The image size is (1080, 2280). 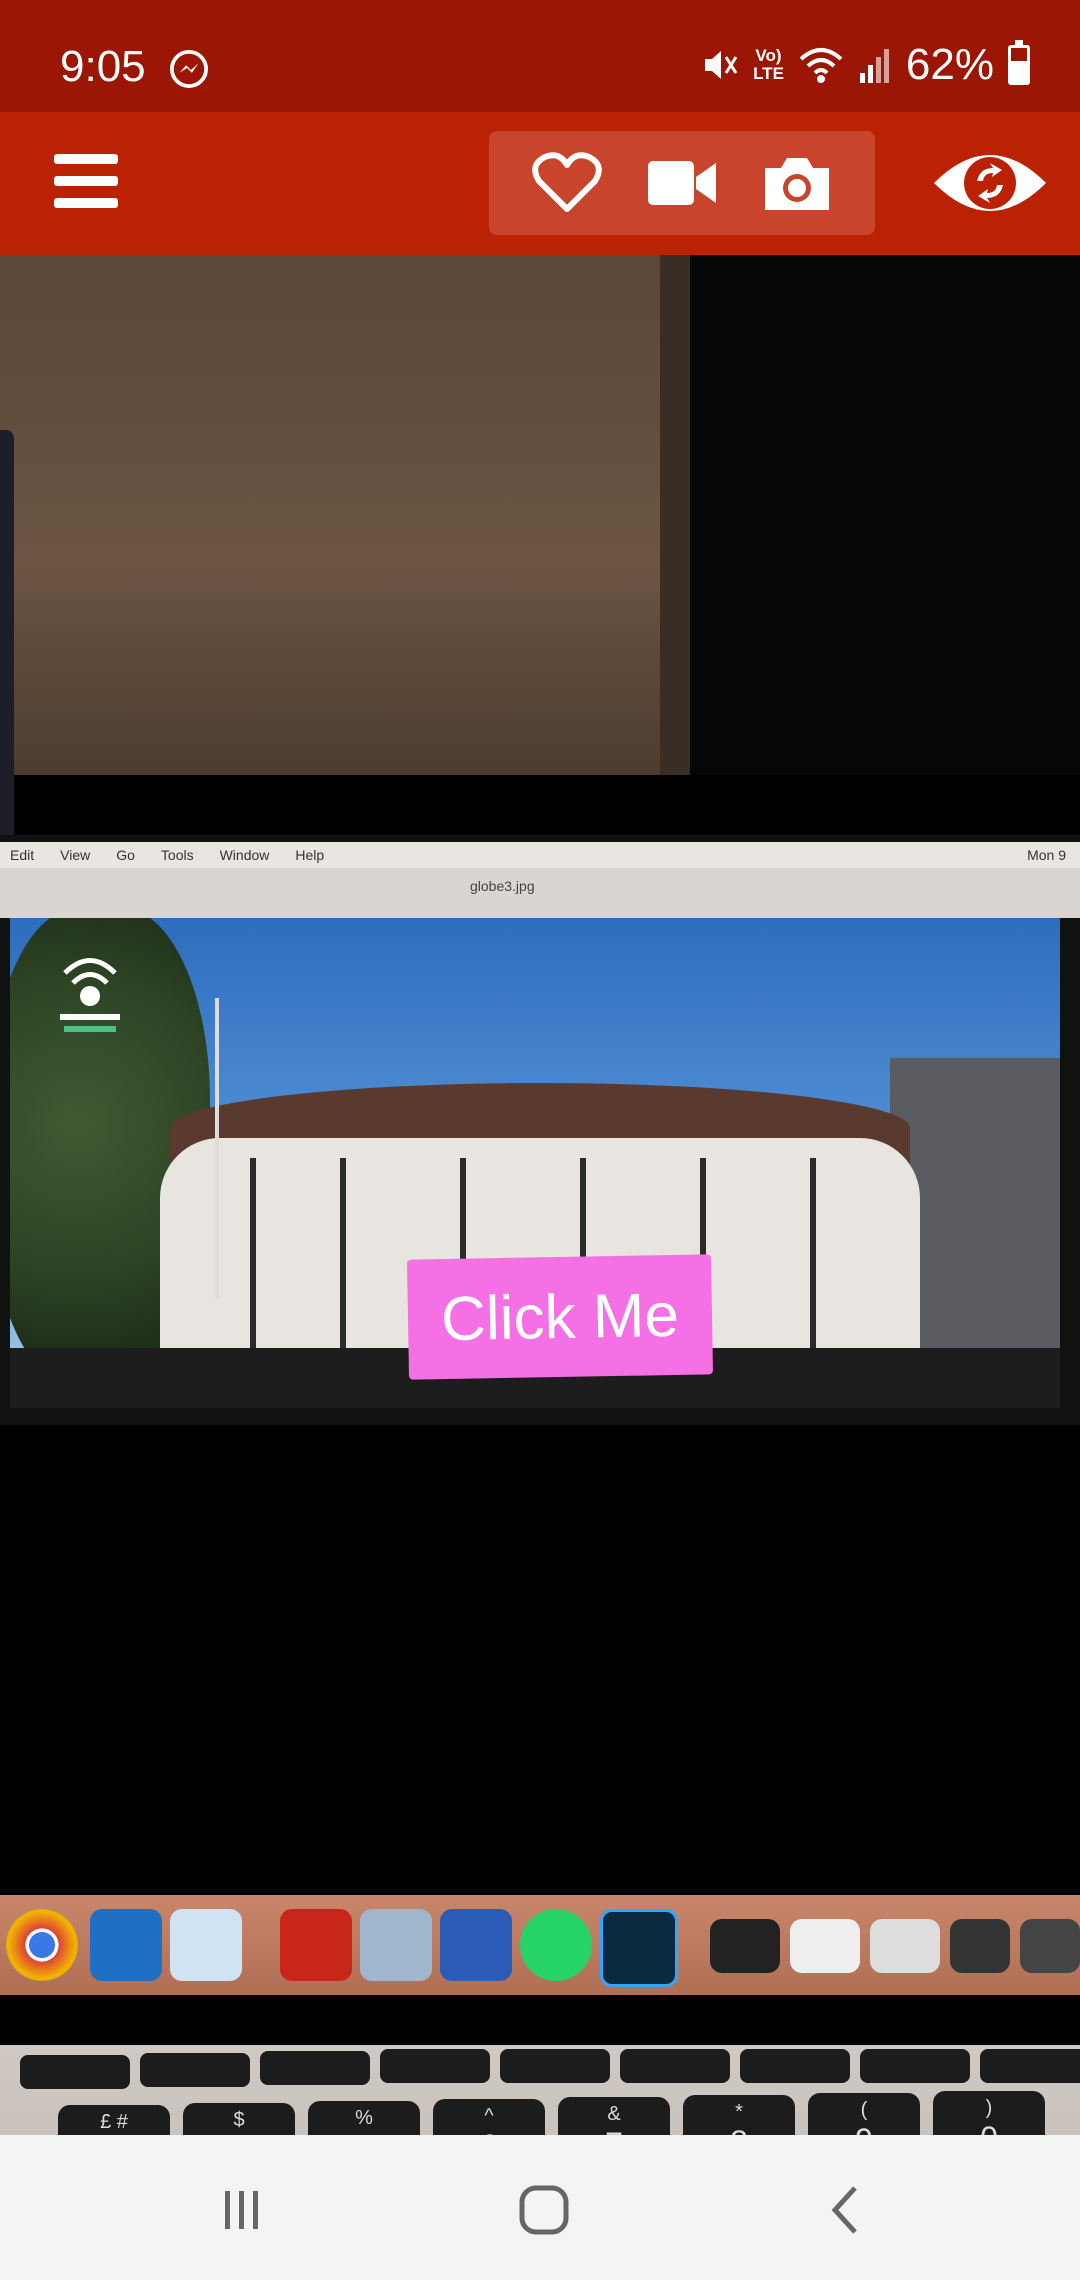 What do you see at coordinates (126, 1945) in the screenshot?
I see `code-editor-icon` at bounding box center [126, 1945].